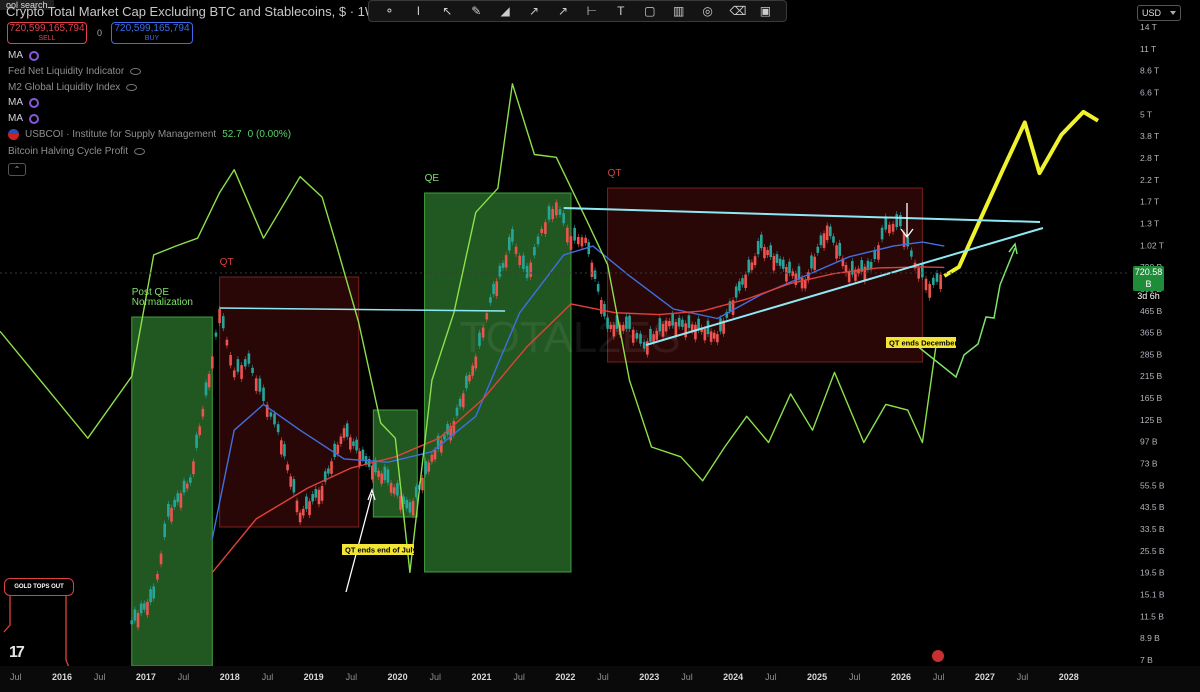  Describe the element at coordinates (621, 11) in the screenshot. I see `text-tool-icon: T` at that location.